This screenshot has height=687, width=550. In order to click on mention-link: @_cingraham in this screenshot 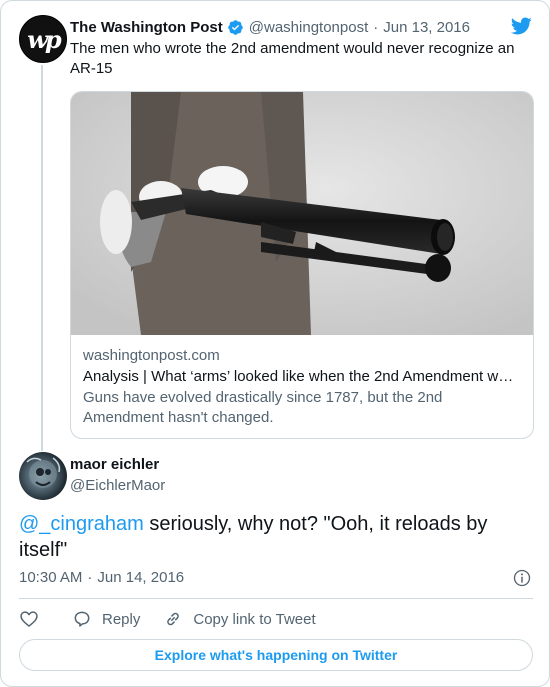, I will do `click(81, 524)`.